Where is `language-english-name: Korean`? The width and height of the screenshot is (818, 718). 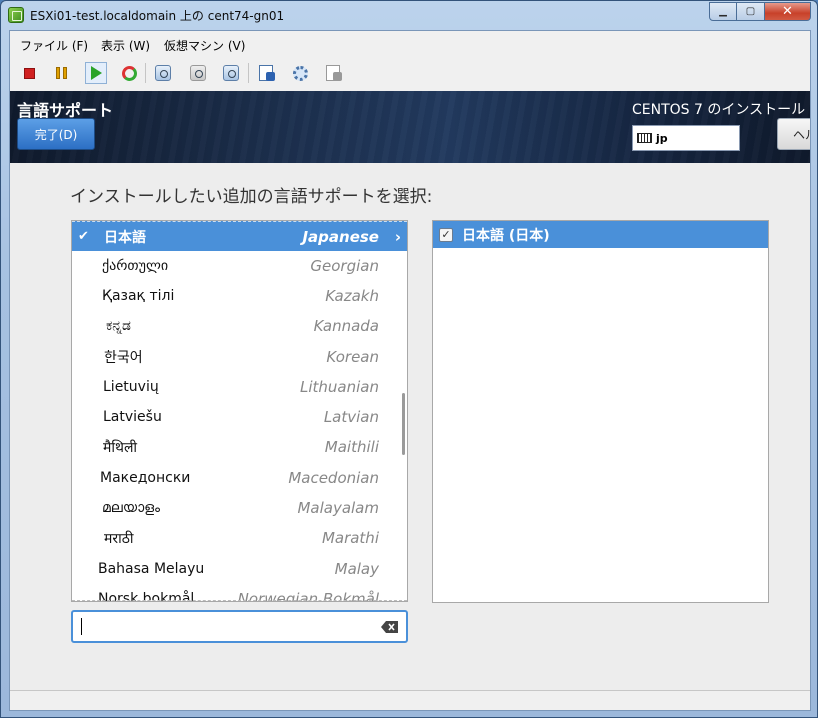
language-english-name: Korean is located at coordinates (352, 357).